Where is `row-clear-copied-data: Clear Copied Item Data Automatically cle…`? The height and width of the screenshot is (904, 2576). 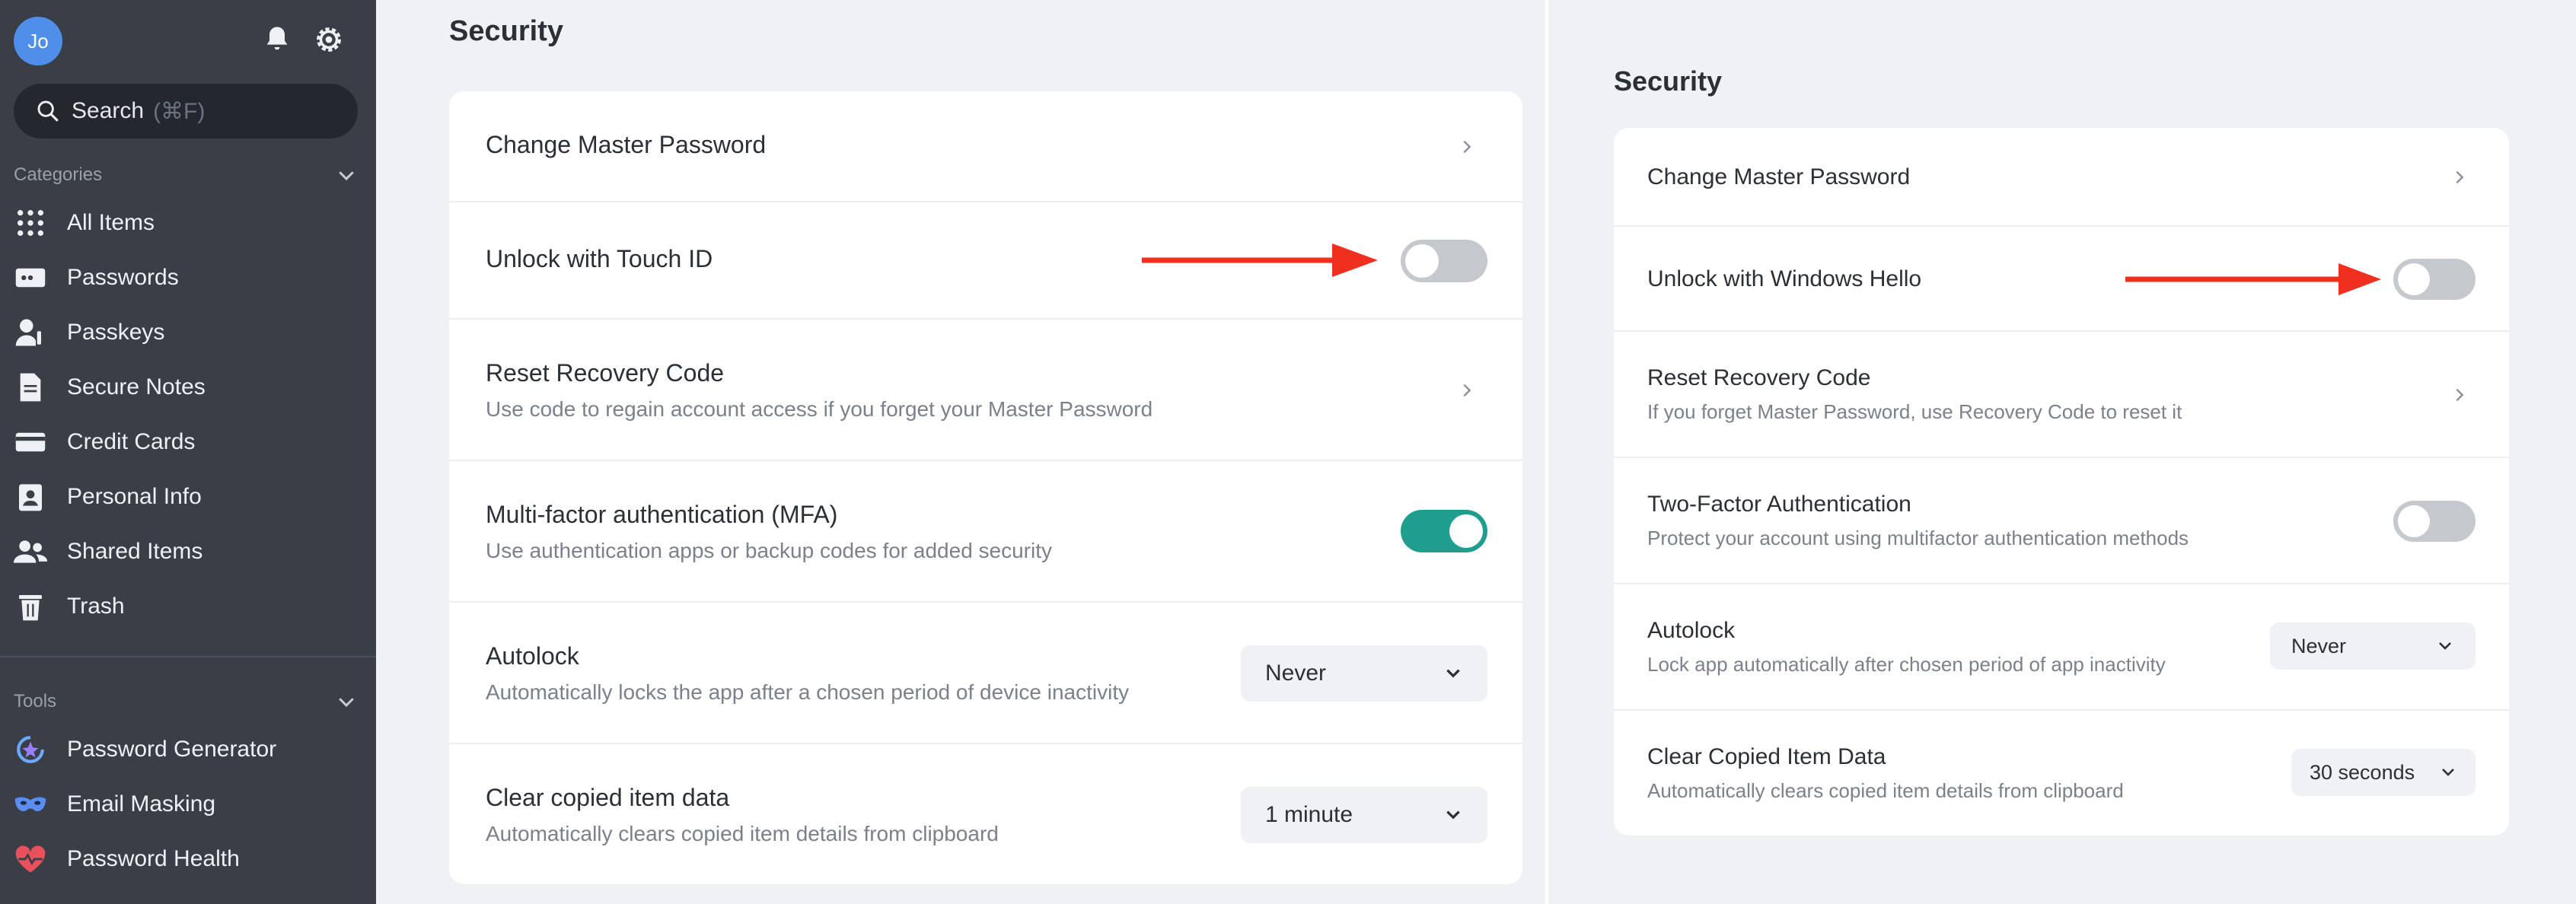
row-clear-copied-data: Clear Copied Item Data Automatically cle… is located at coordinates (2061, 773).